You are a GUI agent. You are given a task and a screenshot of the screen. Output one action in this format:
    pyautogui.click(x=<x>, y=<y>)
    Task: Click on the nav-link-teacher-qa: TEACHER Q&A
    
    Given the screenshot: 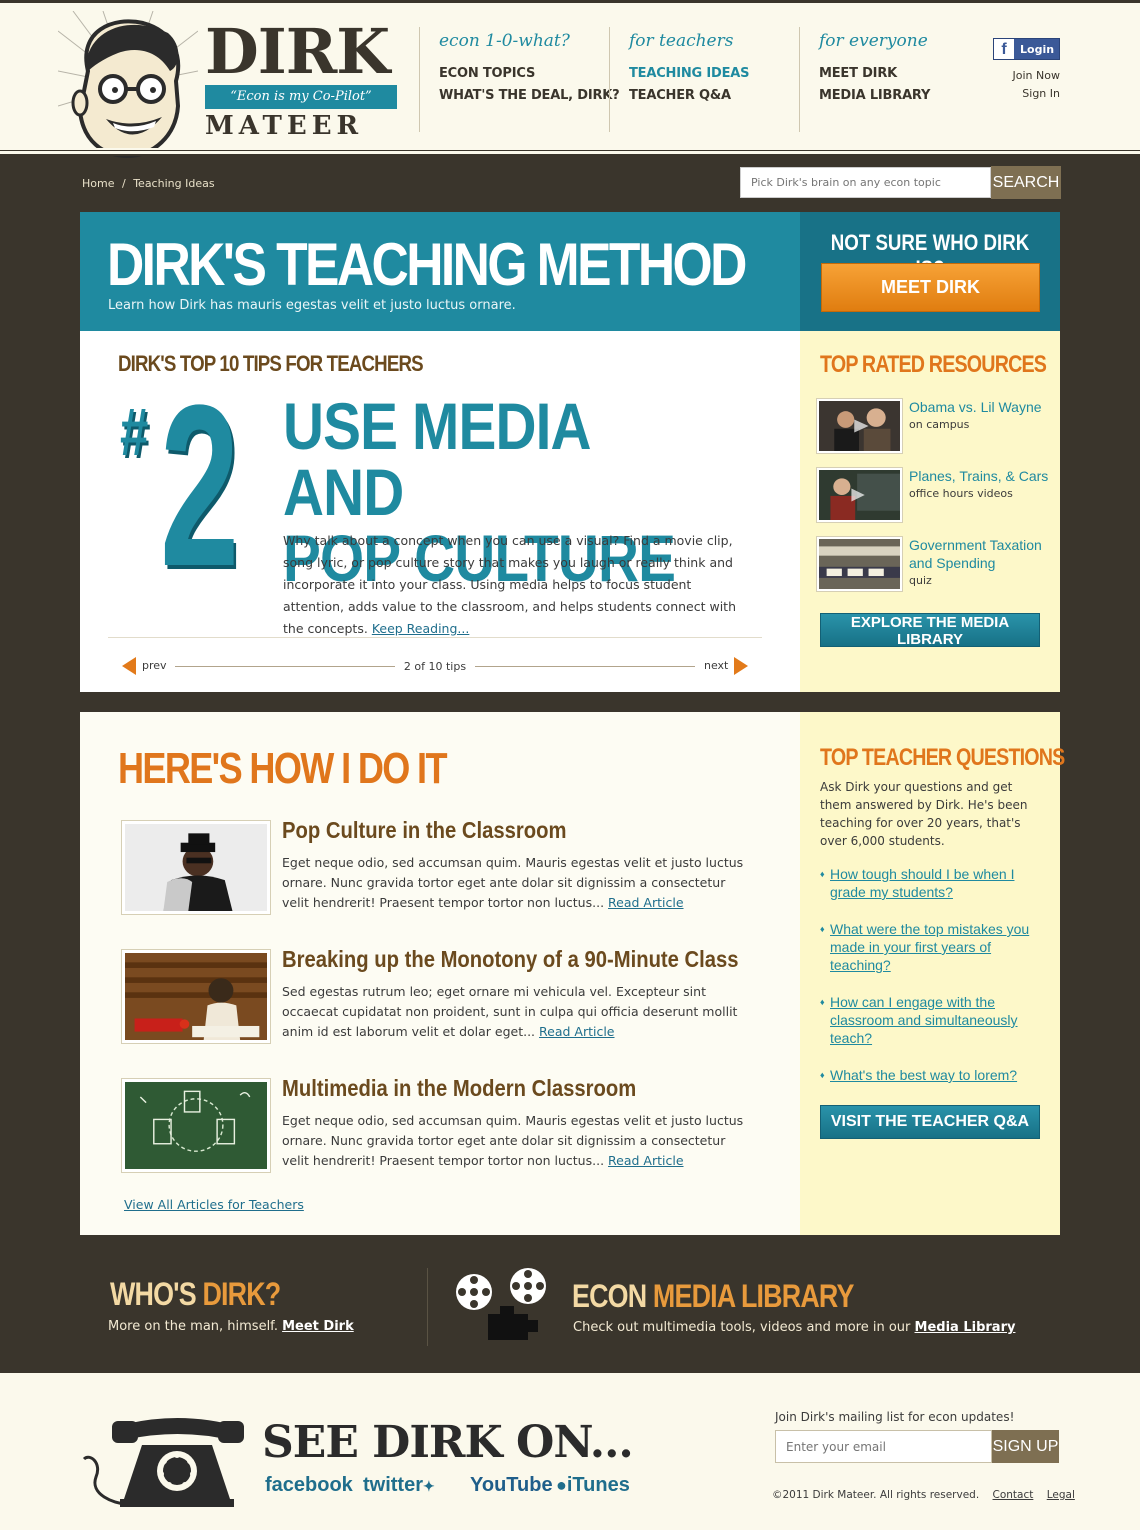 What is the action you would take?
    pyautogui.click(x=689, y=95)
    